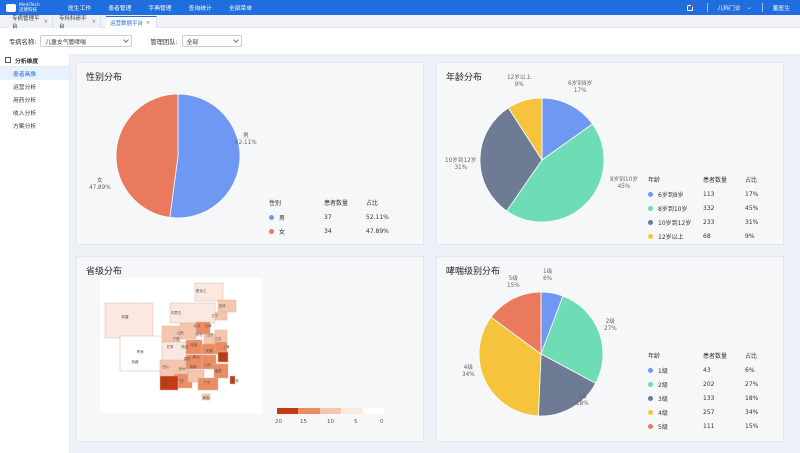 Image resolution: width=800 pixels, height=453 pixels. I want to click on sidebar-item-income: 收入分析, so click(34, 112).